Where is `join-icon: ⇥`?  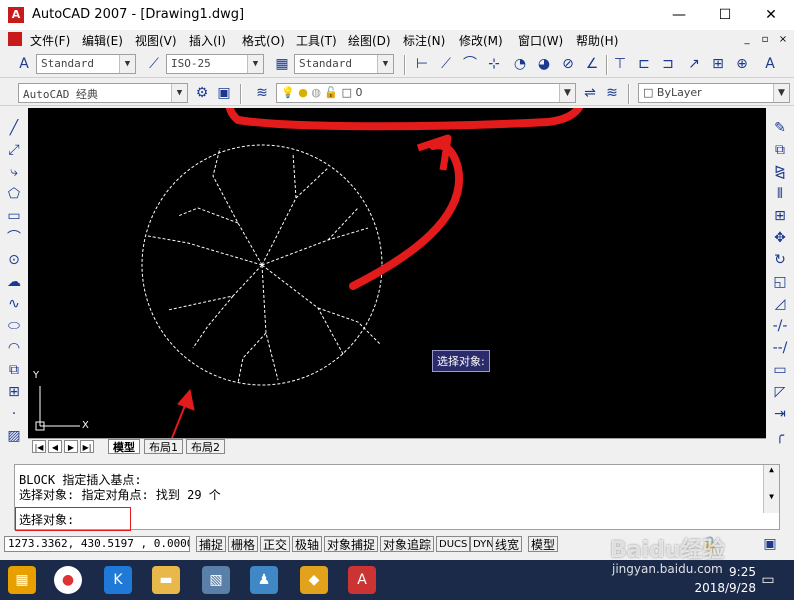 join-icon: ⇥ is located at coordinates (780, 414).